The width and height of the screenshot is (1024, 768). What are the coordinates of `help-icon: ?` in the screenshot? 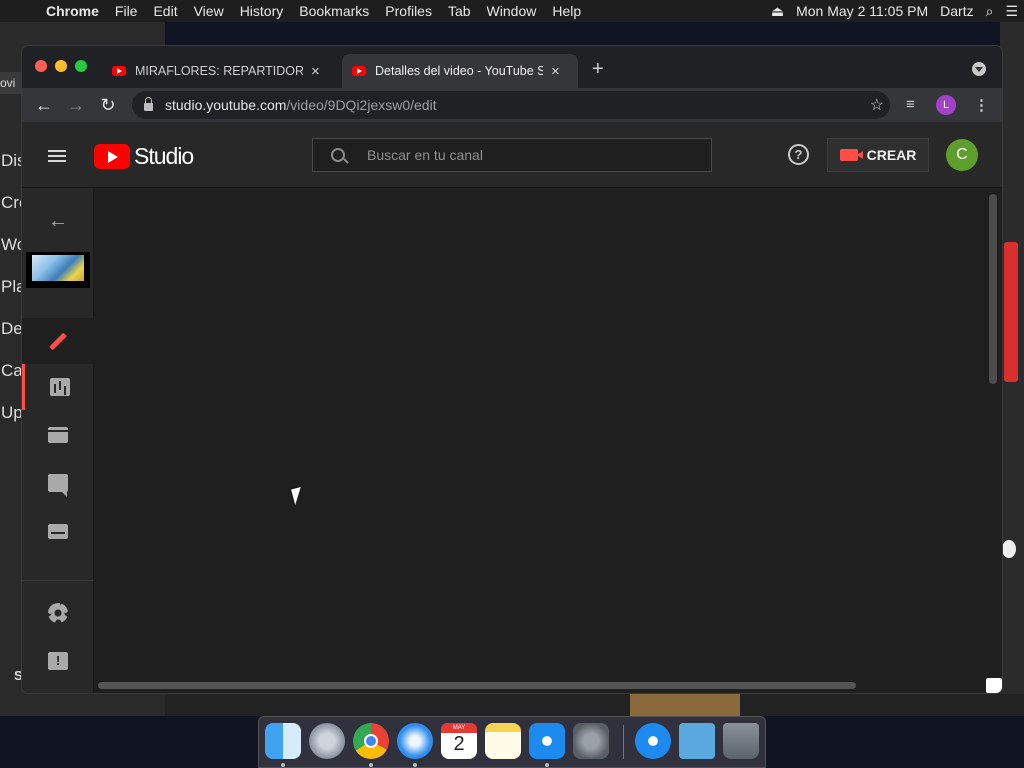 It's located at (798, 154).